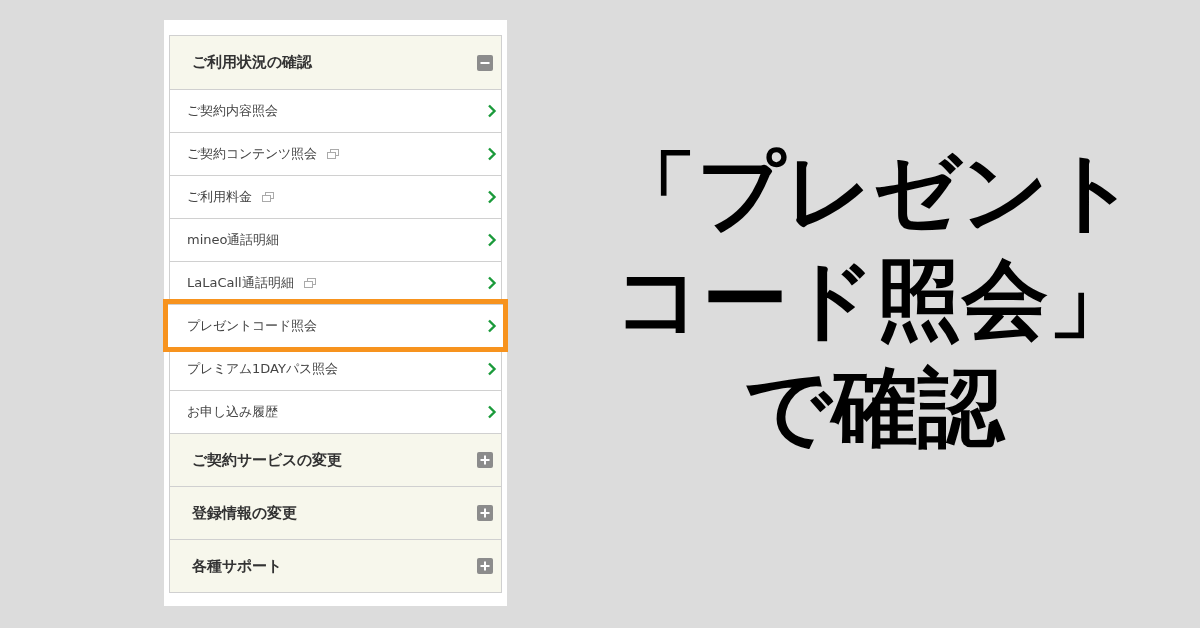 The width and height of the screenshot is (1200, 628). I want to click on caption-text: コード照会」, so click(873, 299).